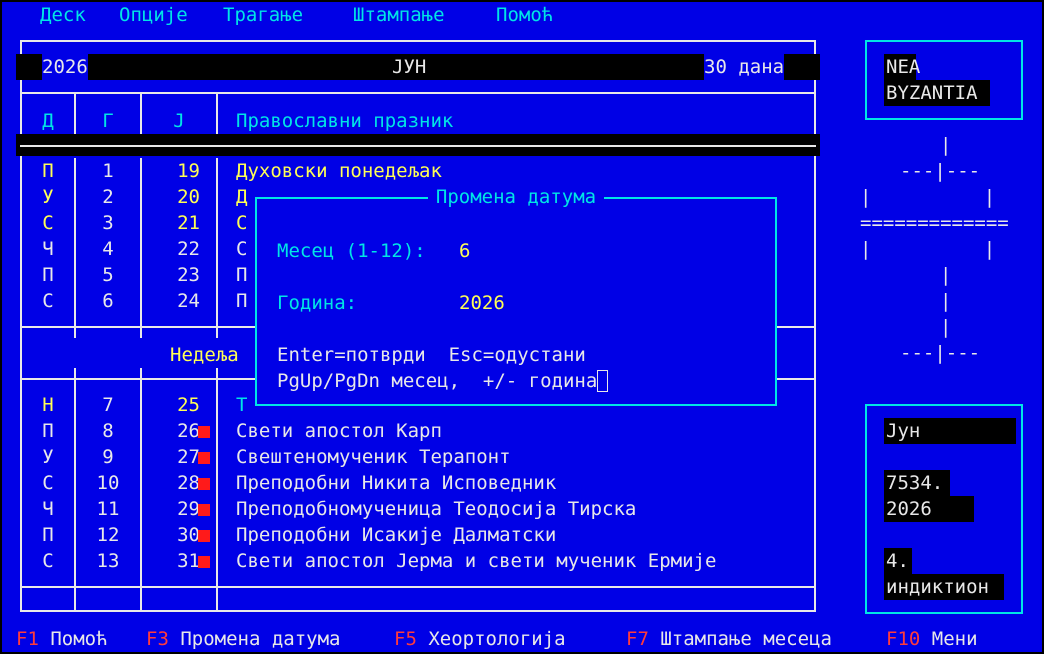 This screenshot has width=1044, height=654. What do you see at coordinates (188, 197) in the screenshot?
I see `row-julian-date: 20` at bounding box center [188, 197].